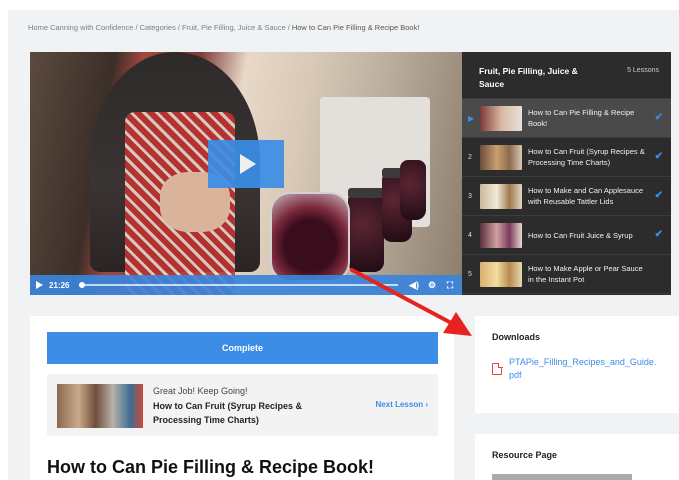 The width and height of the screenshot is (679, 480). What do you see at coordinates (158, 27) in the screenshot?
I see `breadcrumb-categories-link: Categories` at bounding box center [158, 27].